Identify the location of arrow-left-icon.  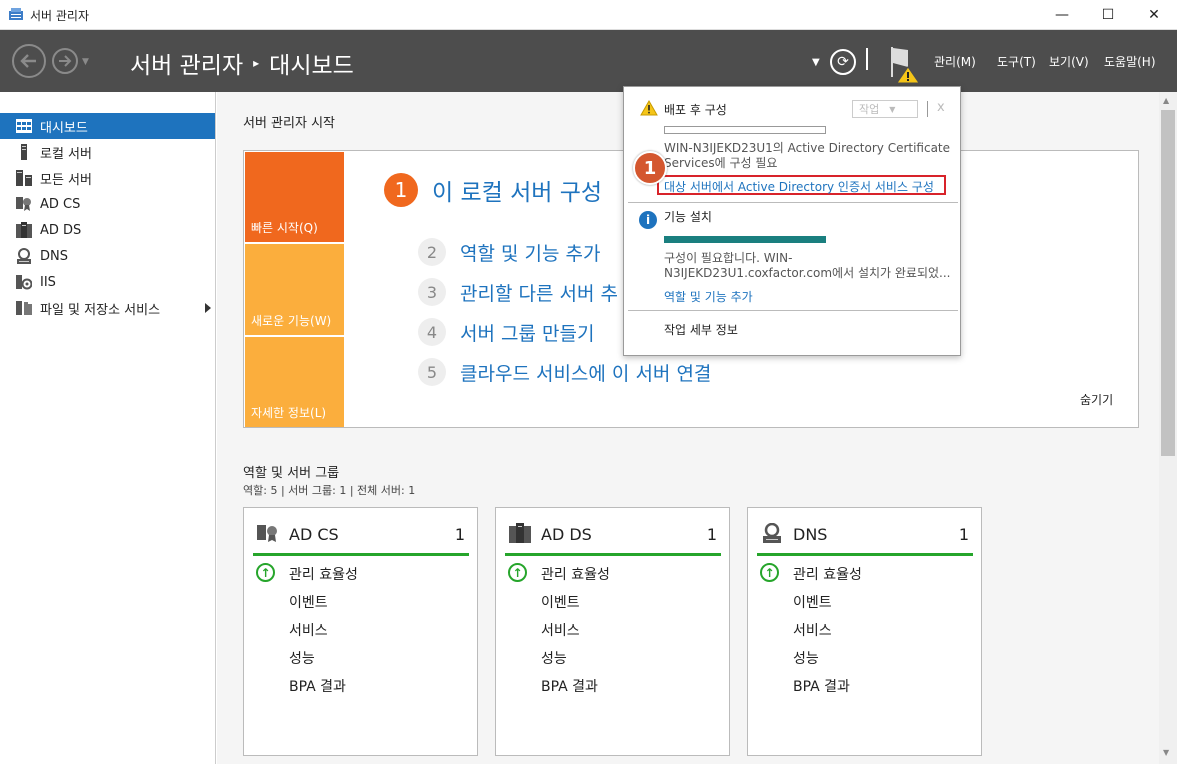
(28, 61).